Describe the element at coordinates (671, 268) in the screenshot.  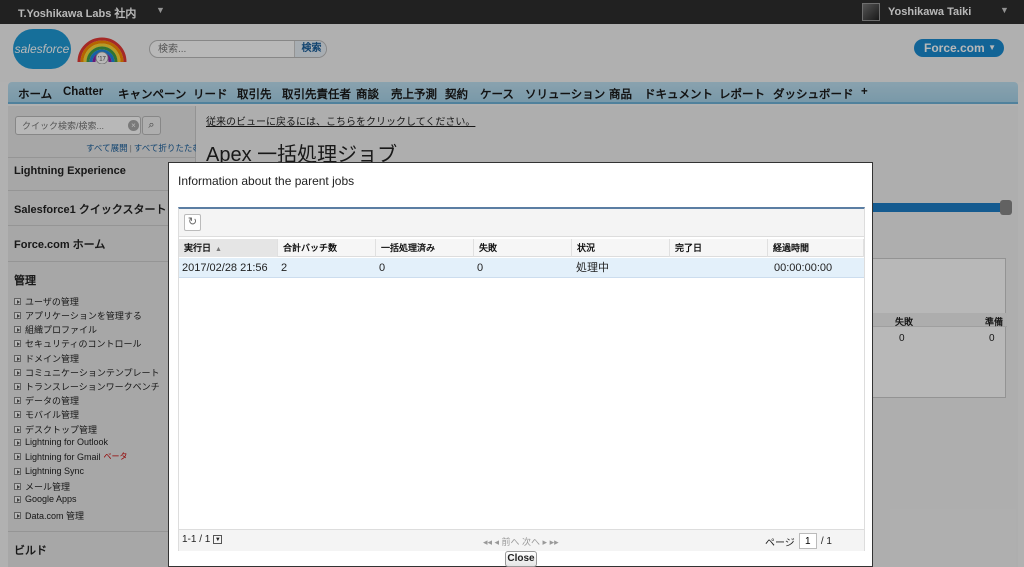
I see `cell-completed-date` at that location.